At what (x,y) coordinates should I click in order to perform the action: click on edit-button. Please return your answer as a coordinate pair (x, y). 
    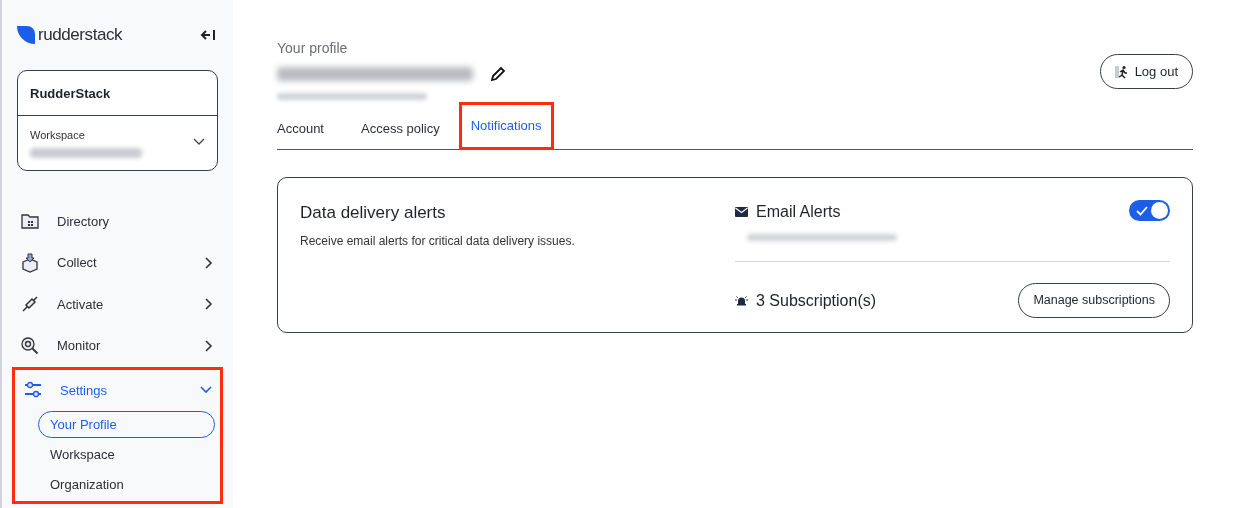
    Looking at the image, I should click on (498, 74).